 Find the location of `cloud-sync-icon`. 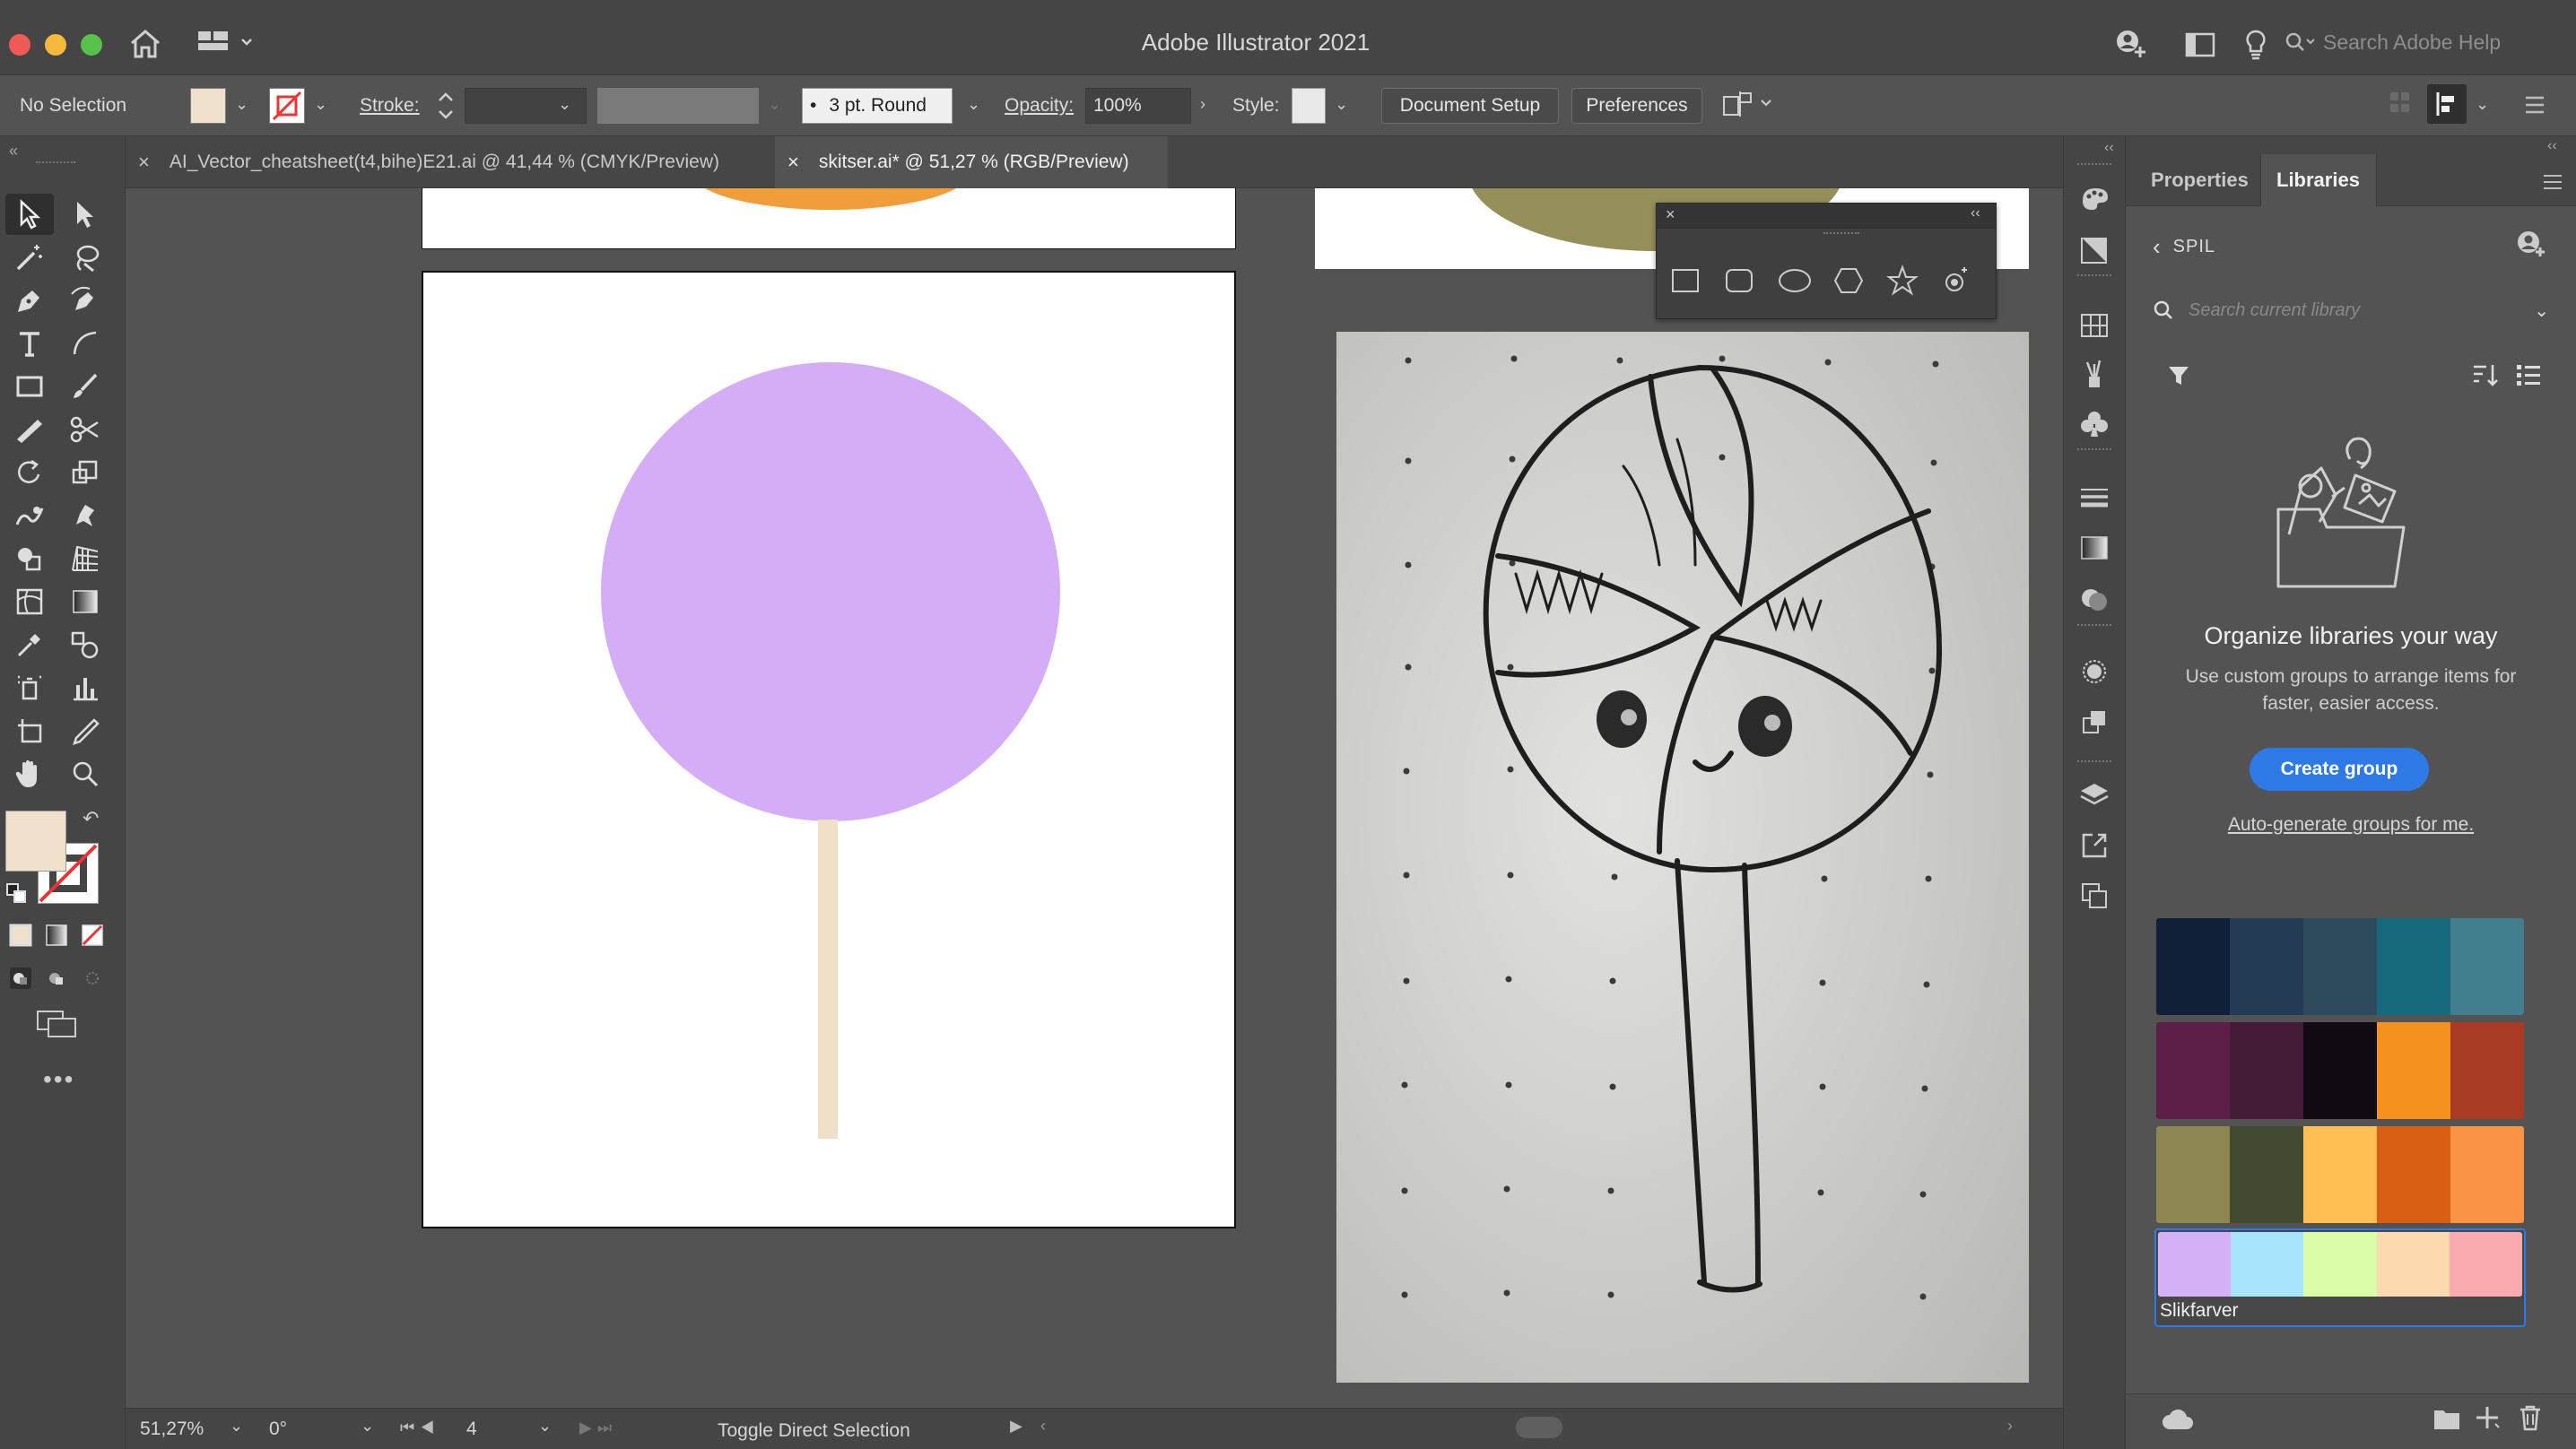

cloud-sync-icon is located at coordinates (2178, 1419).